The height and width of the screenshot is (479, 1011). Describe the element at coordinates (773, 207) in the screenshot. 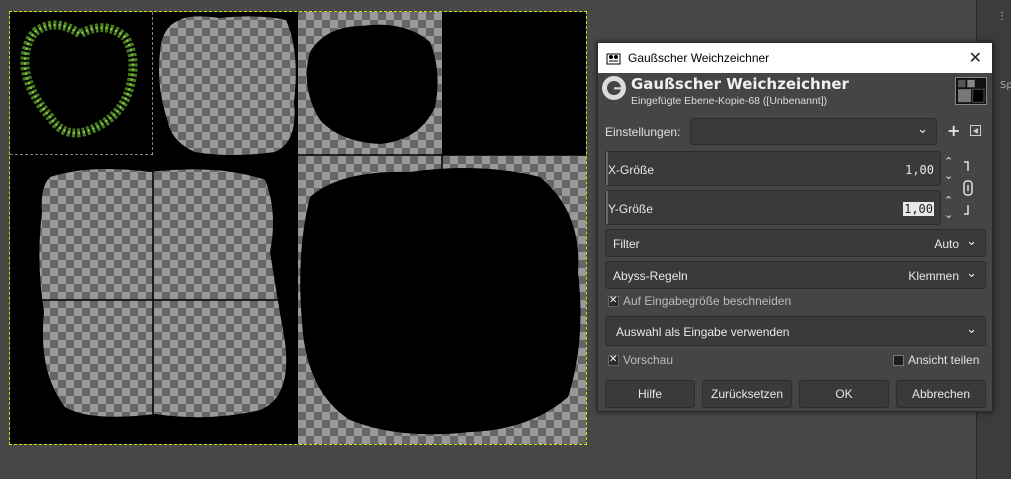

I see `y-size-spinscale: Y-Größe 1,00` at that location.